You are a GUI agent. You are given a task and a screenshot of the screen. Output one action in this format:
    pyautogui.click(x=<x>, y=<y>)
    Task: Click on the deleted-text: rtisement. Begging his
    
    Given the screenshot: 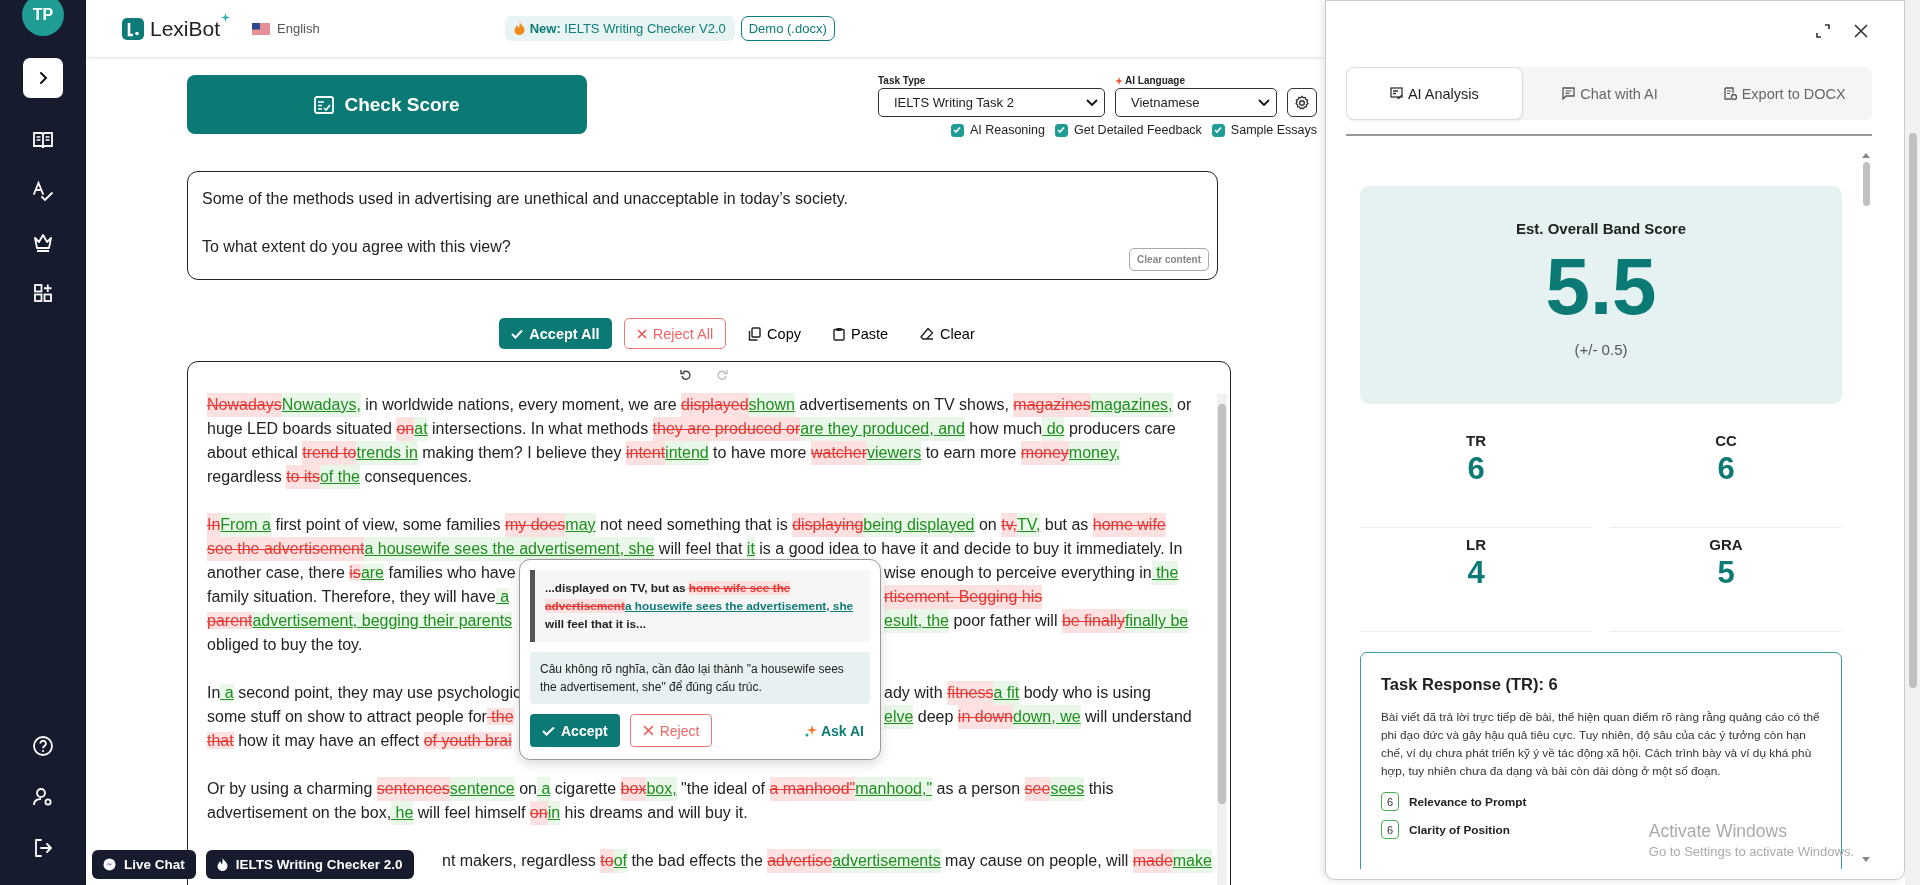 What is the action you would take?
    pyautogui.click(x=963, y=597)
    